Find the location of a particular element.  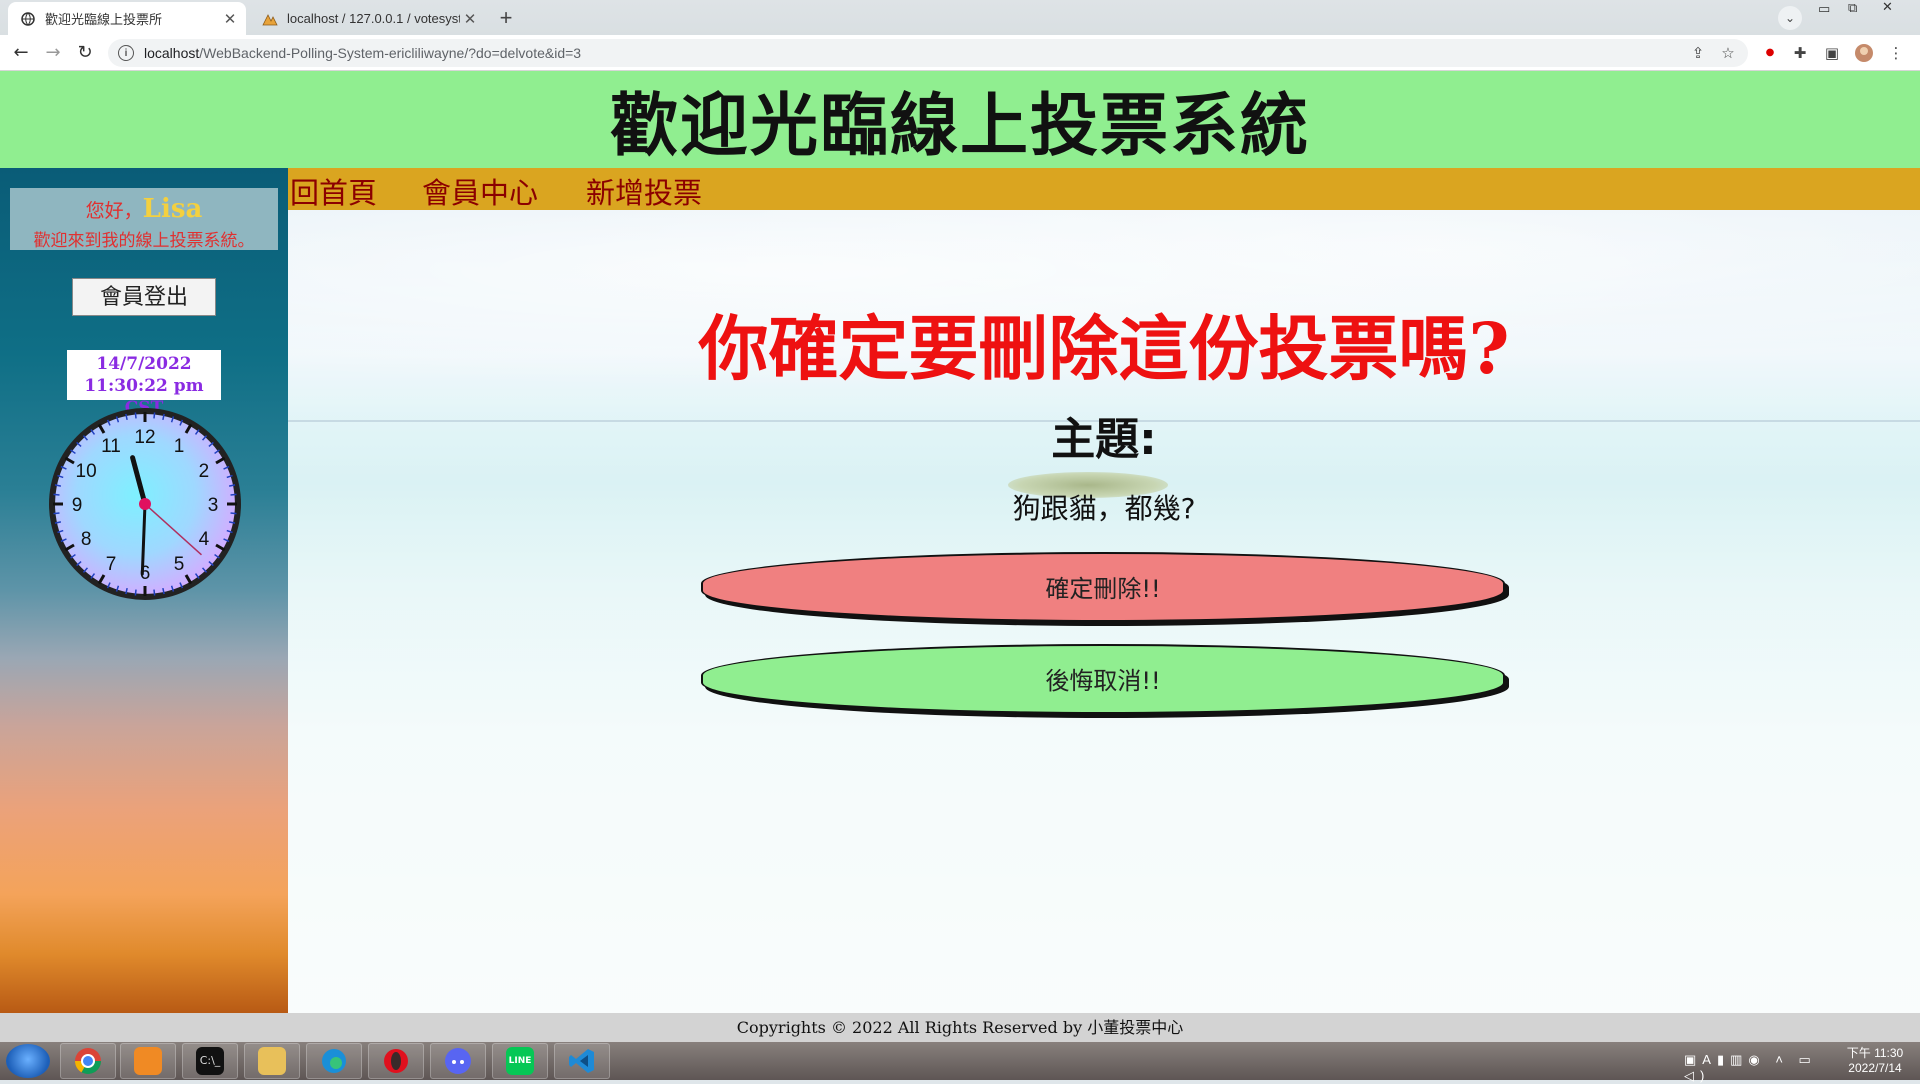

greeting-box: 您好，Lisa 歡迎來到我的線上投票系統。 is located at coordinates (144, 219).